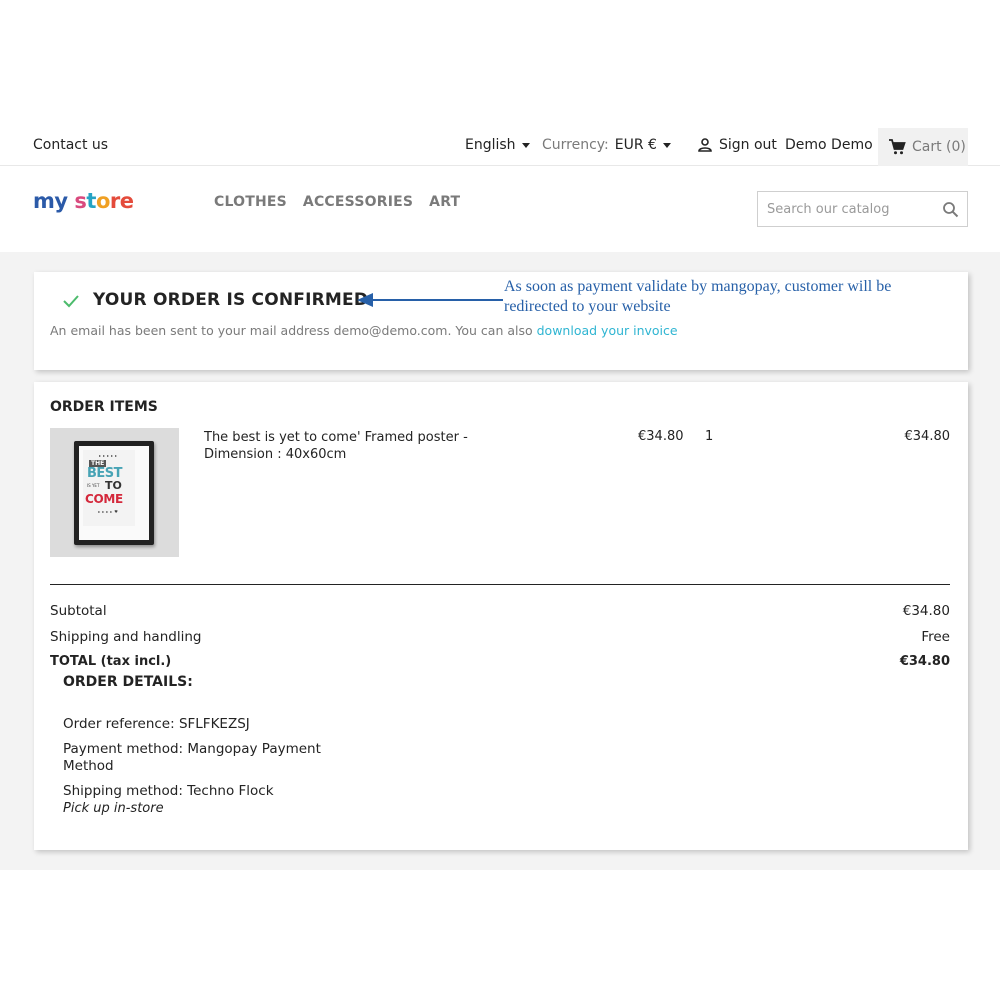 The height and width of the screenshot is (1000, 1000). What do you see at coordinates (500, 661) in the screenshot?
I see `total-row: TOTAL (tax incl.) €34.80` at bounding box center [500, 661].